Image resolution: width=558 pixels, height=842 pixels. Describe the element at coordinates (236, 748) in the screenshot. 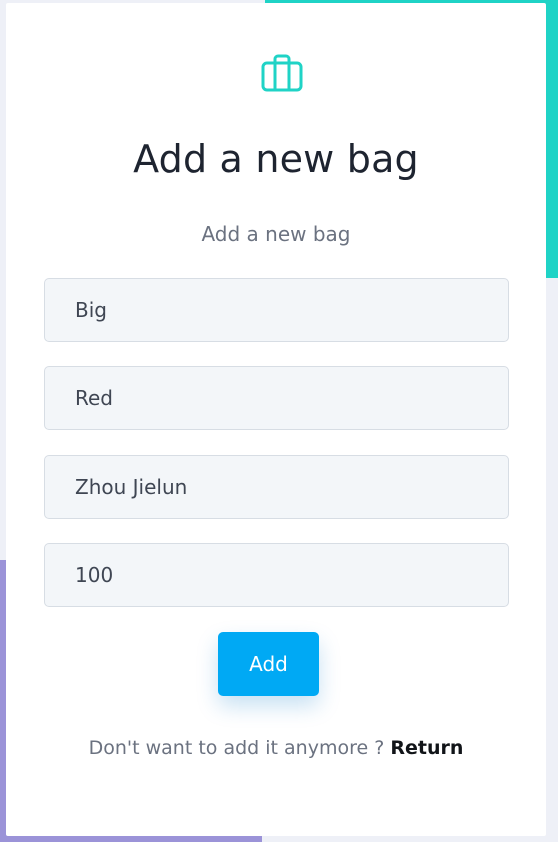

I see `footer-prompt: Don't want to add it anymore ?` at that location.